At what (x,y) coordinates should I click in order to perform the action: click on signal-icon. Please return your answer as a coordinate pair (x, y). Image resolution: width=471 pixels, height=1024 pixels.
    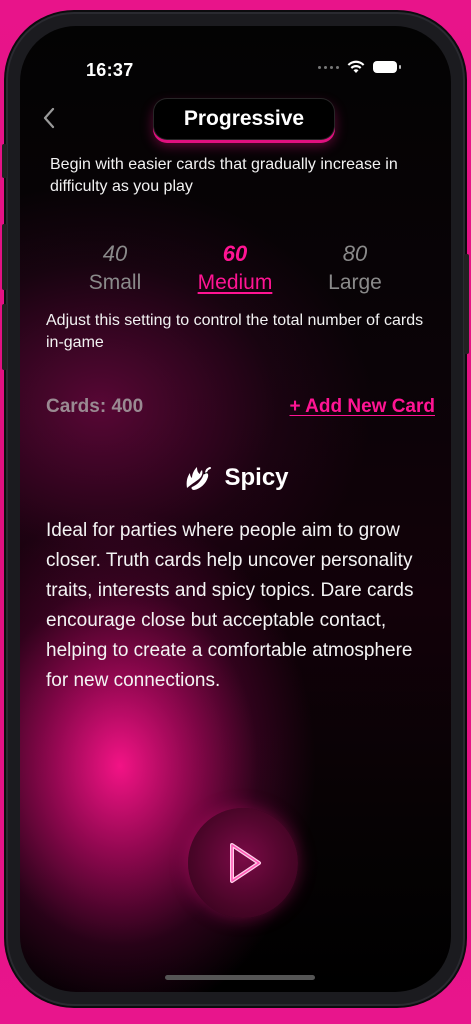
    Looking at the image, I should click on (328, 67).